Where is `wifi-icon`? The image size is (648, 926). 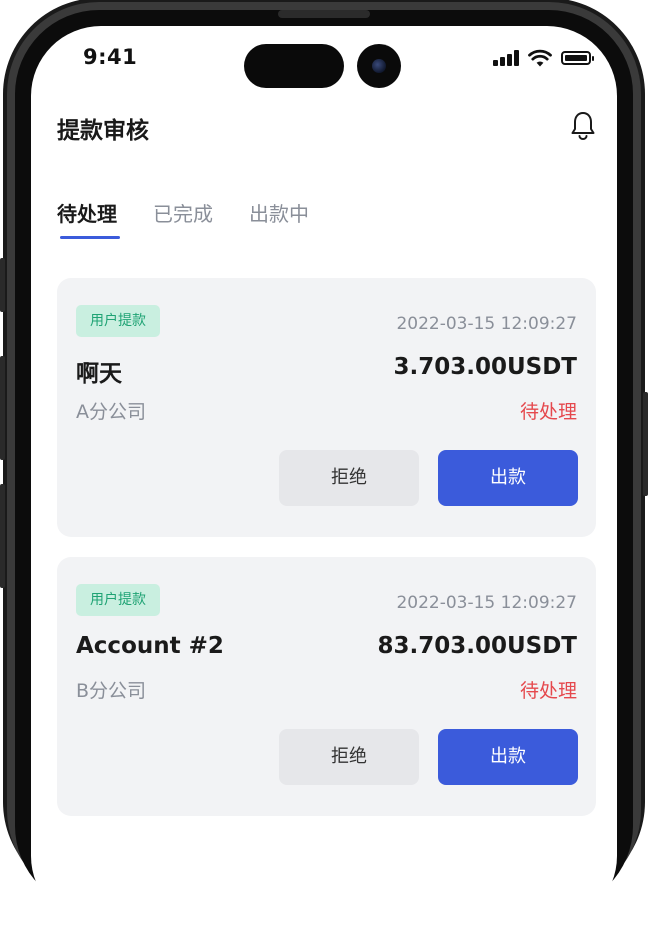 wifi-icon is located at coordinates (540, 58).